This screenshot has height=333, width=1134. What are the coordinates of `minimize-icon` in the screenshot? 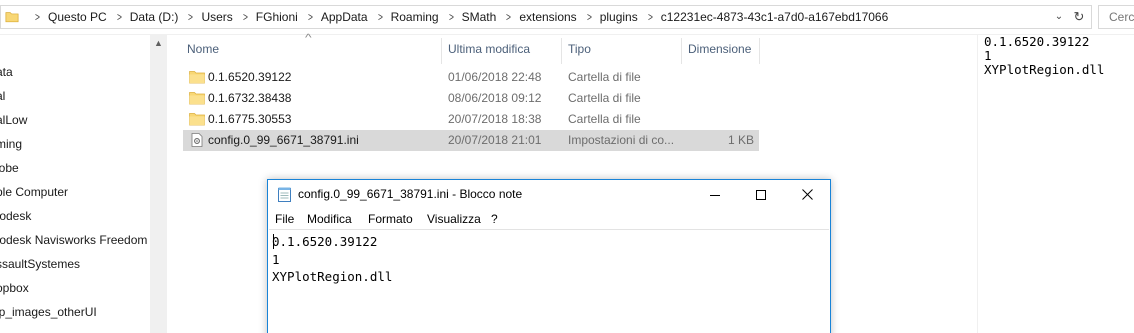 It's located at (715, 195).